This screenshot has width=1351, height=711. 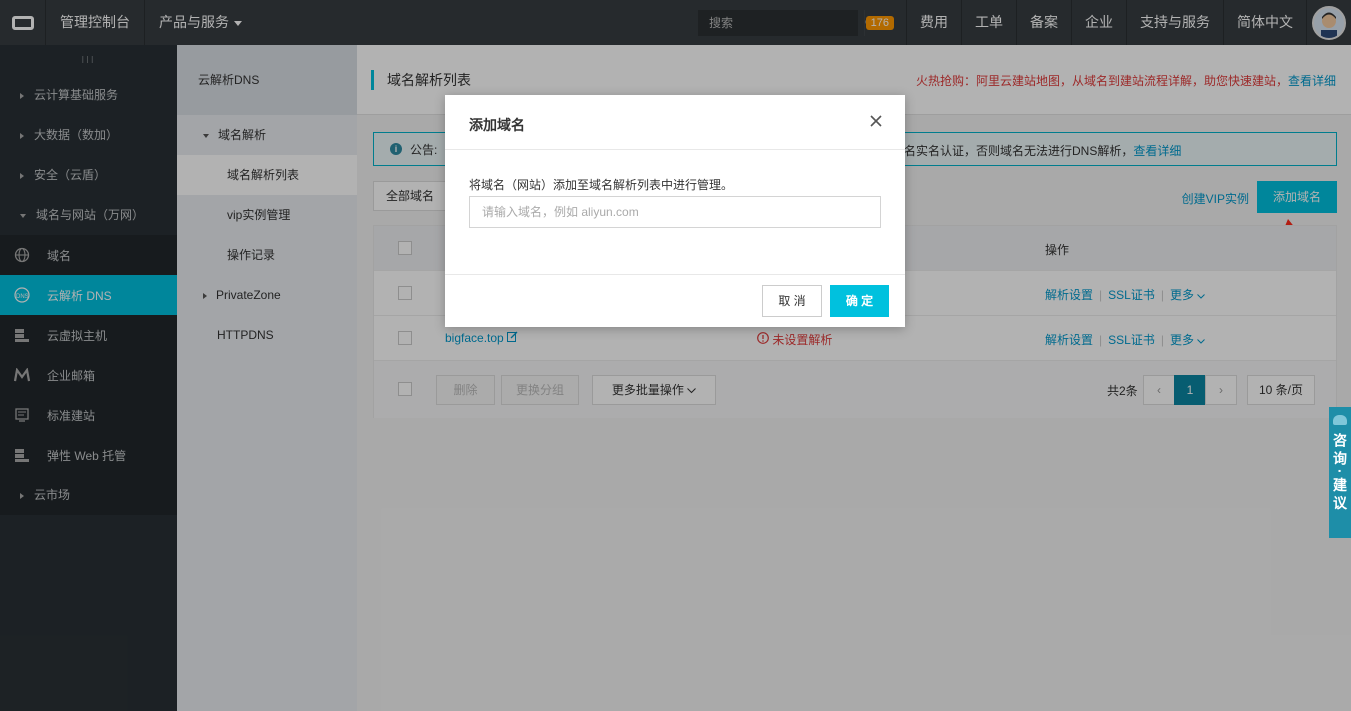 I want to click on dialog-footer: 取 消 确 定, so click(x=675, y=300).